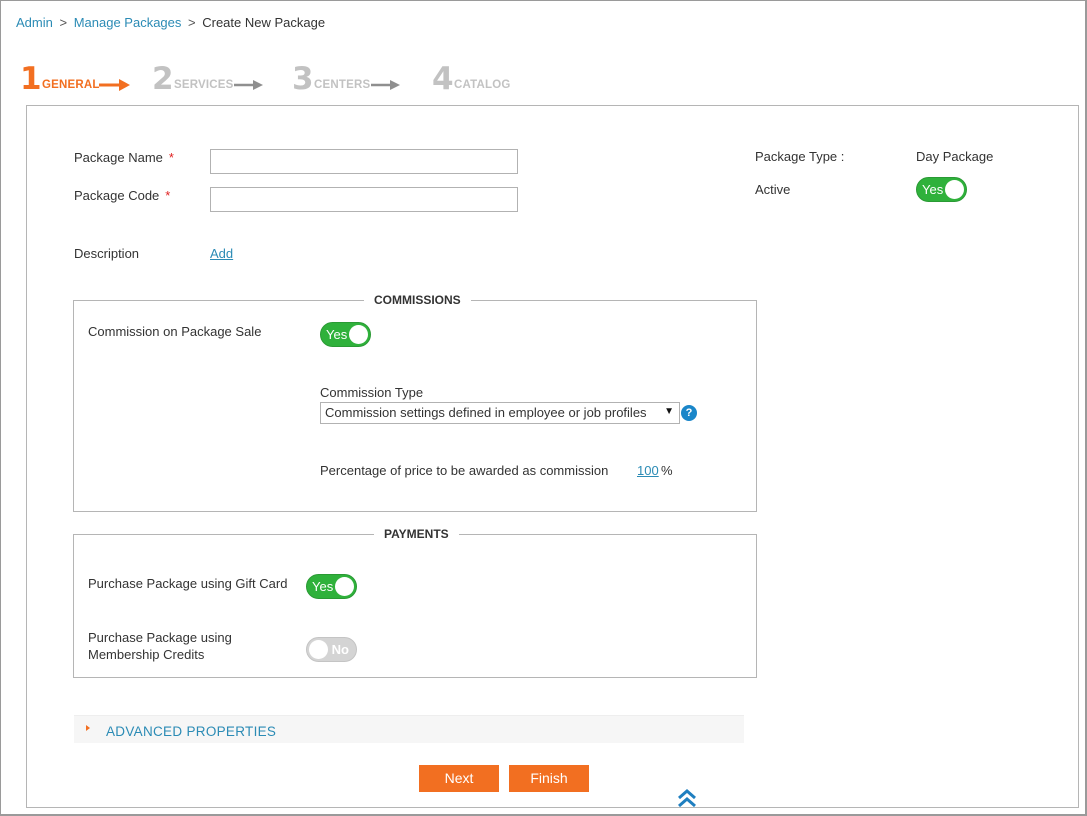 The width and height of the screenshot is (1087, 816). Describe the element at coordinates (71, 85) in the screenshot. I see `step-label: GENERAL` at that location.